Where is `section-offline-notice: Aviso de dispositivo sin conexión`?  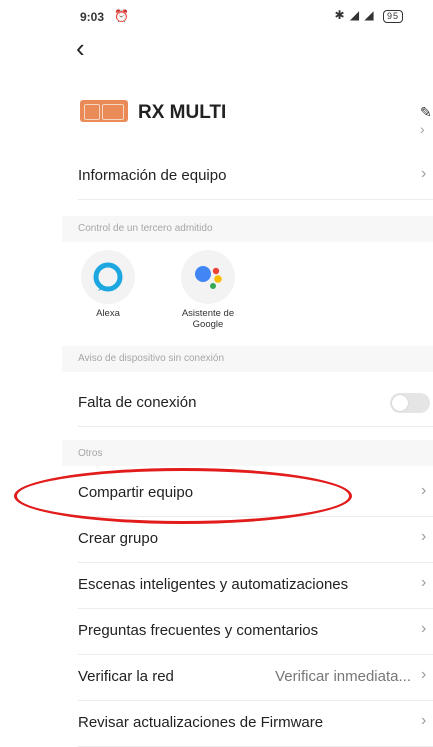
section-offline-notice: Aviso de dispositivo sin conexión is located at coordinates (151, 358).